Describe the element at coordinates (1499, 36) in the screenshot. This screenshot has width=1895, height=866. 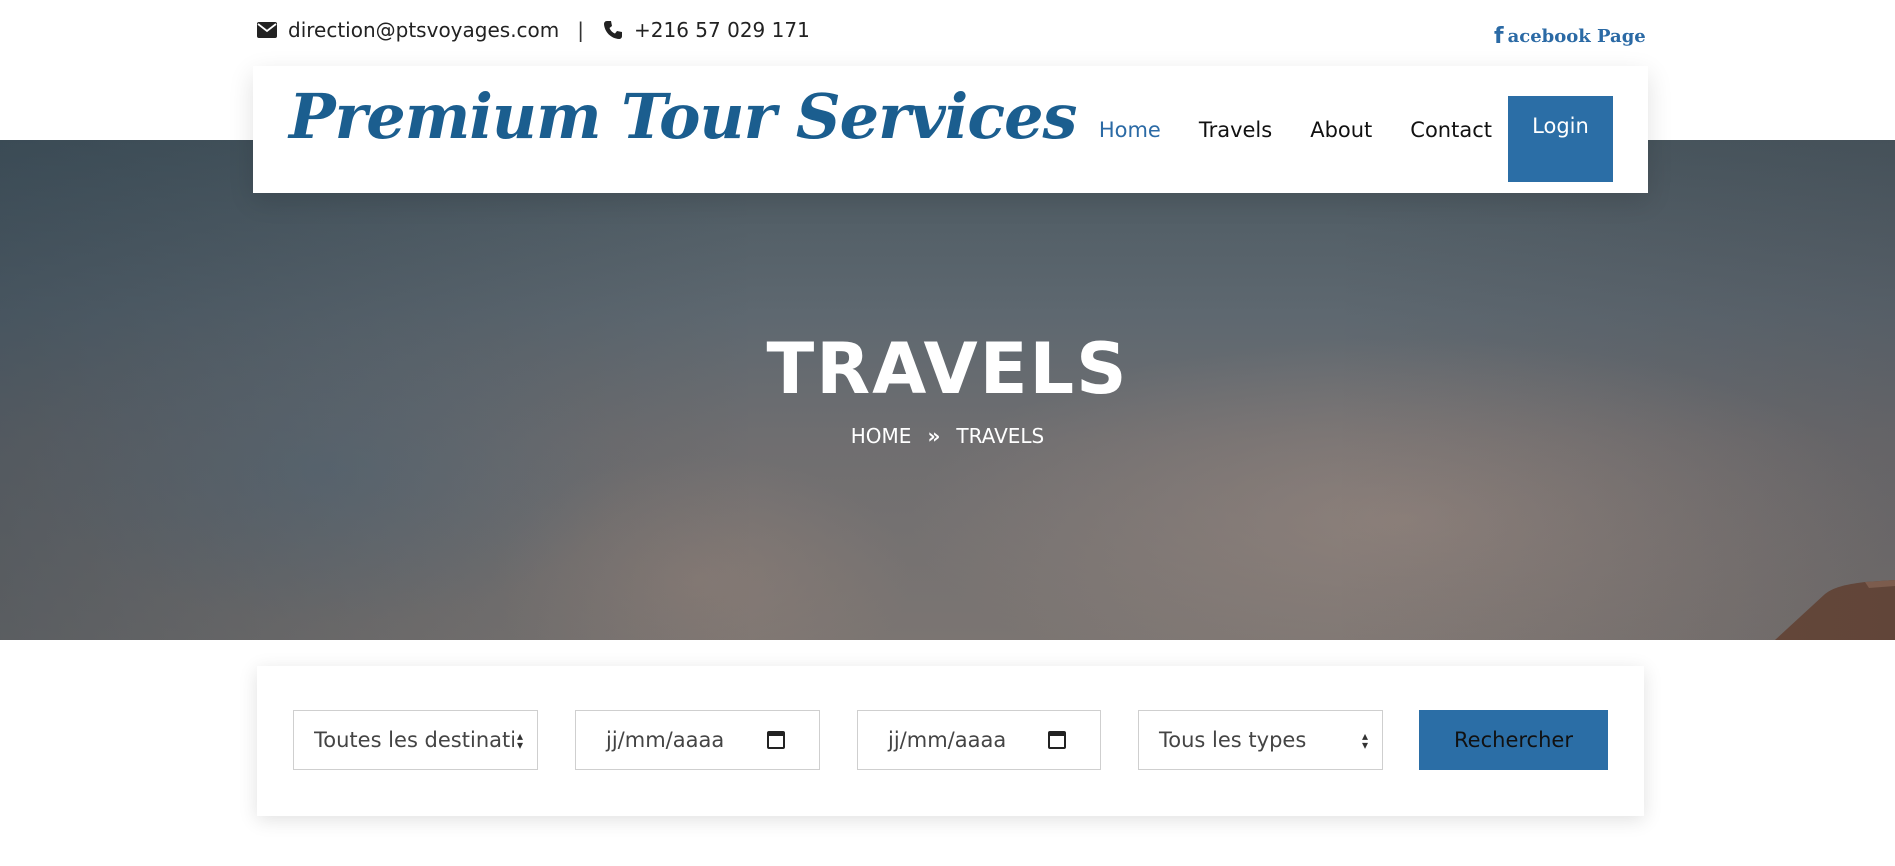
I see `facebook-icon: f` at that location.